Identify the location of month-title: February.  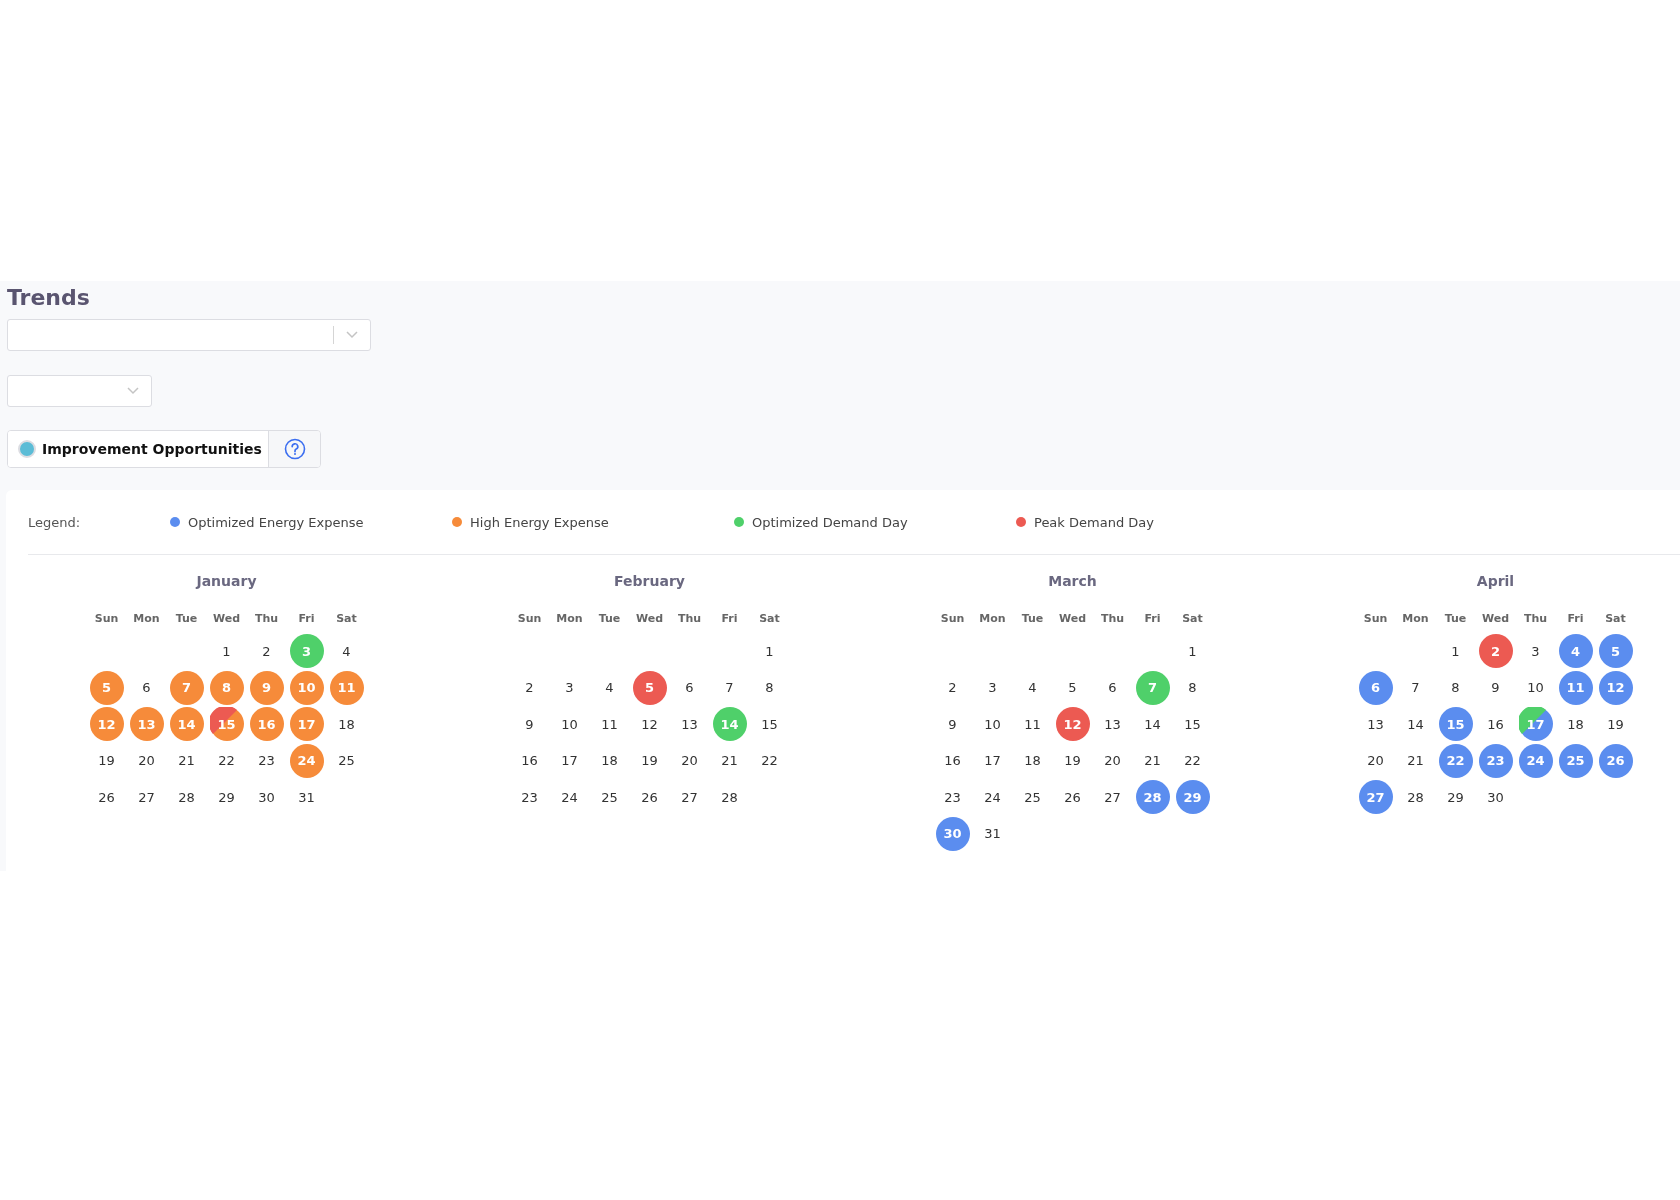
(649, 581).